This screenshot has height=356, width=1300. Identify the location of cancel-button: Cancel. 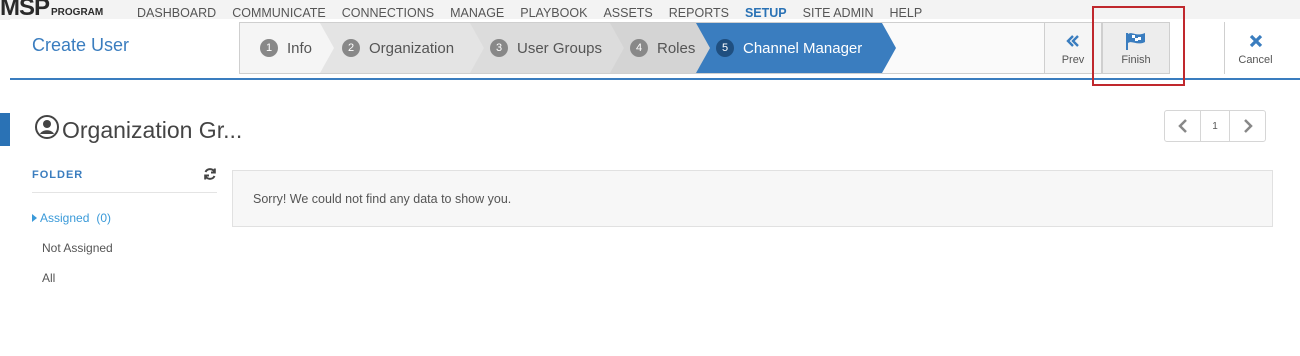
(1255, 48).